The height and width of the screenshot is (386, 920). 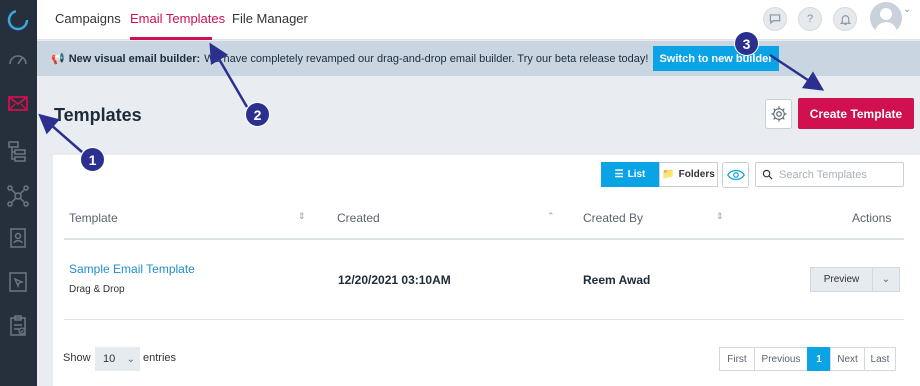 I want to click on folders-label: Folders, so click(x=696, y=174).